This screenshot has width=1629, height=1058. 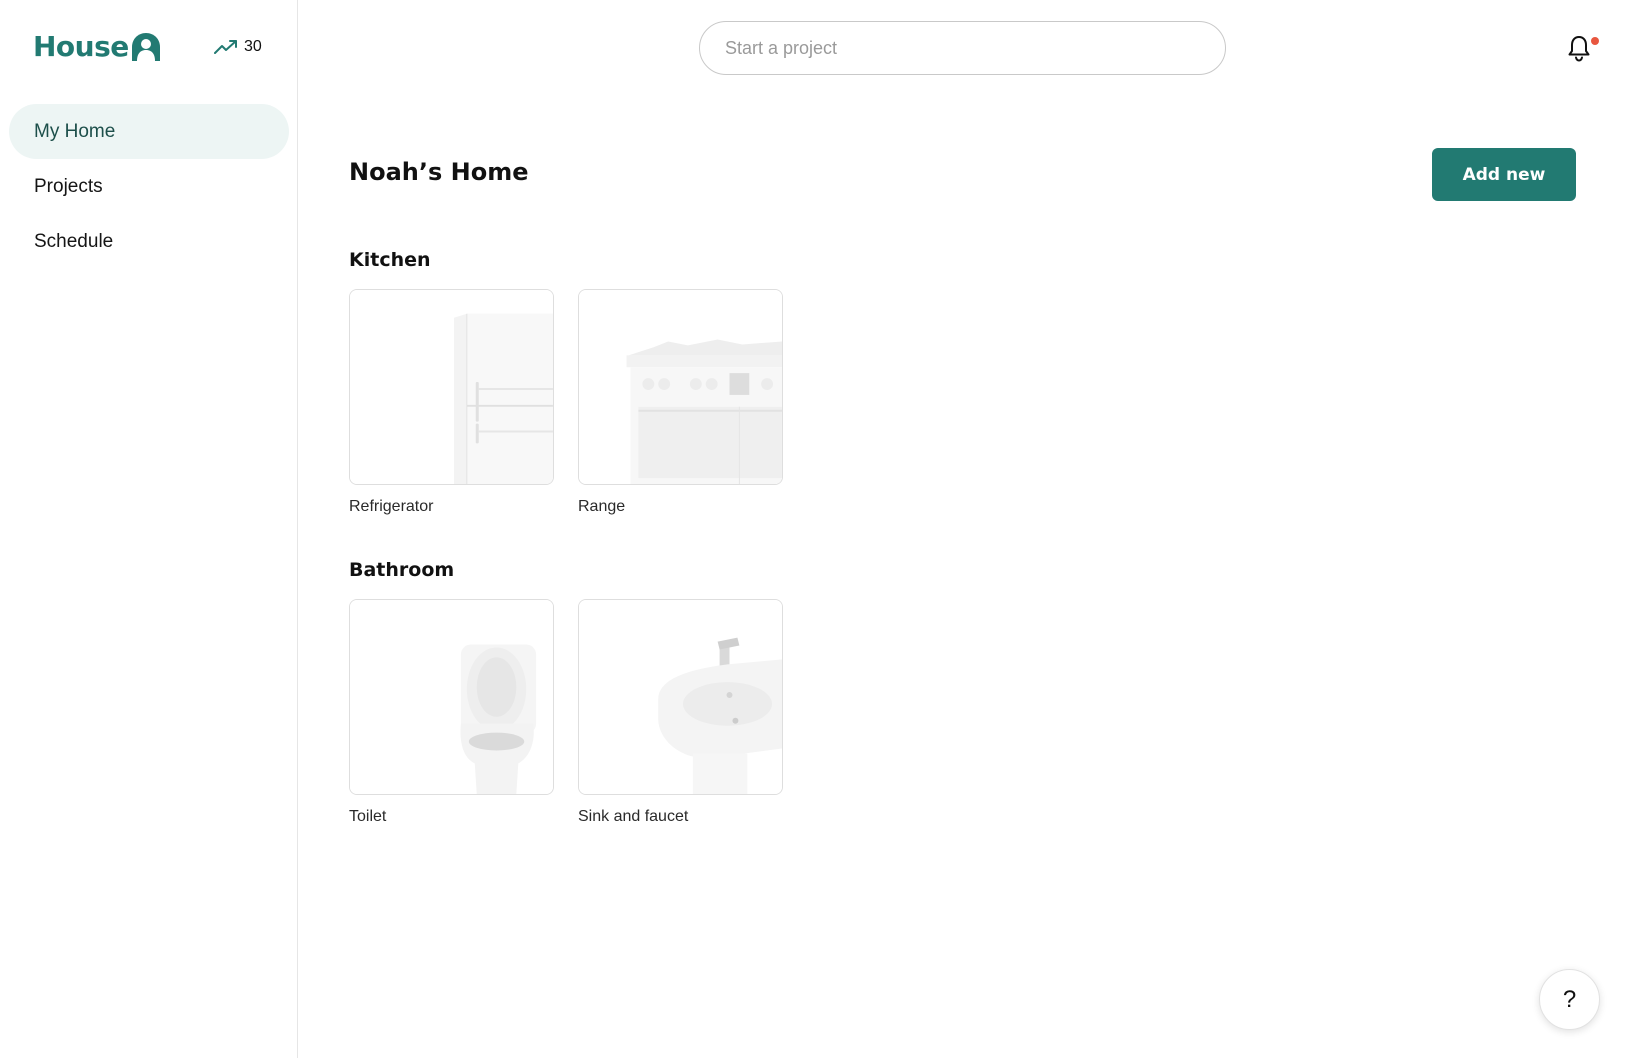 What do you see at coordinates (81, 46) in the screenshot?
I see `brand-name: House` at bounding box center [81, 46].